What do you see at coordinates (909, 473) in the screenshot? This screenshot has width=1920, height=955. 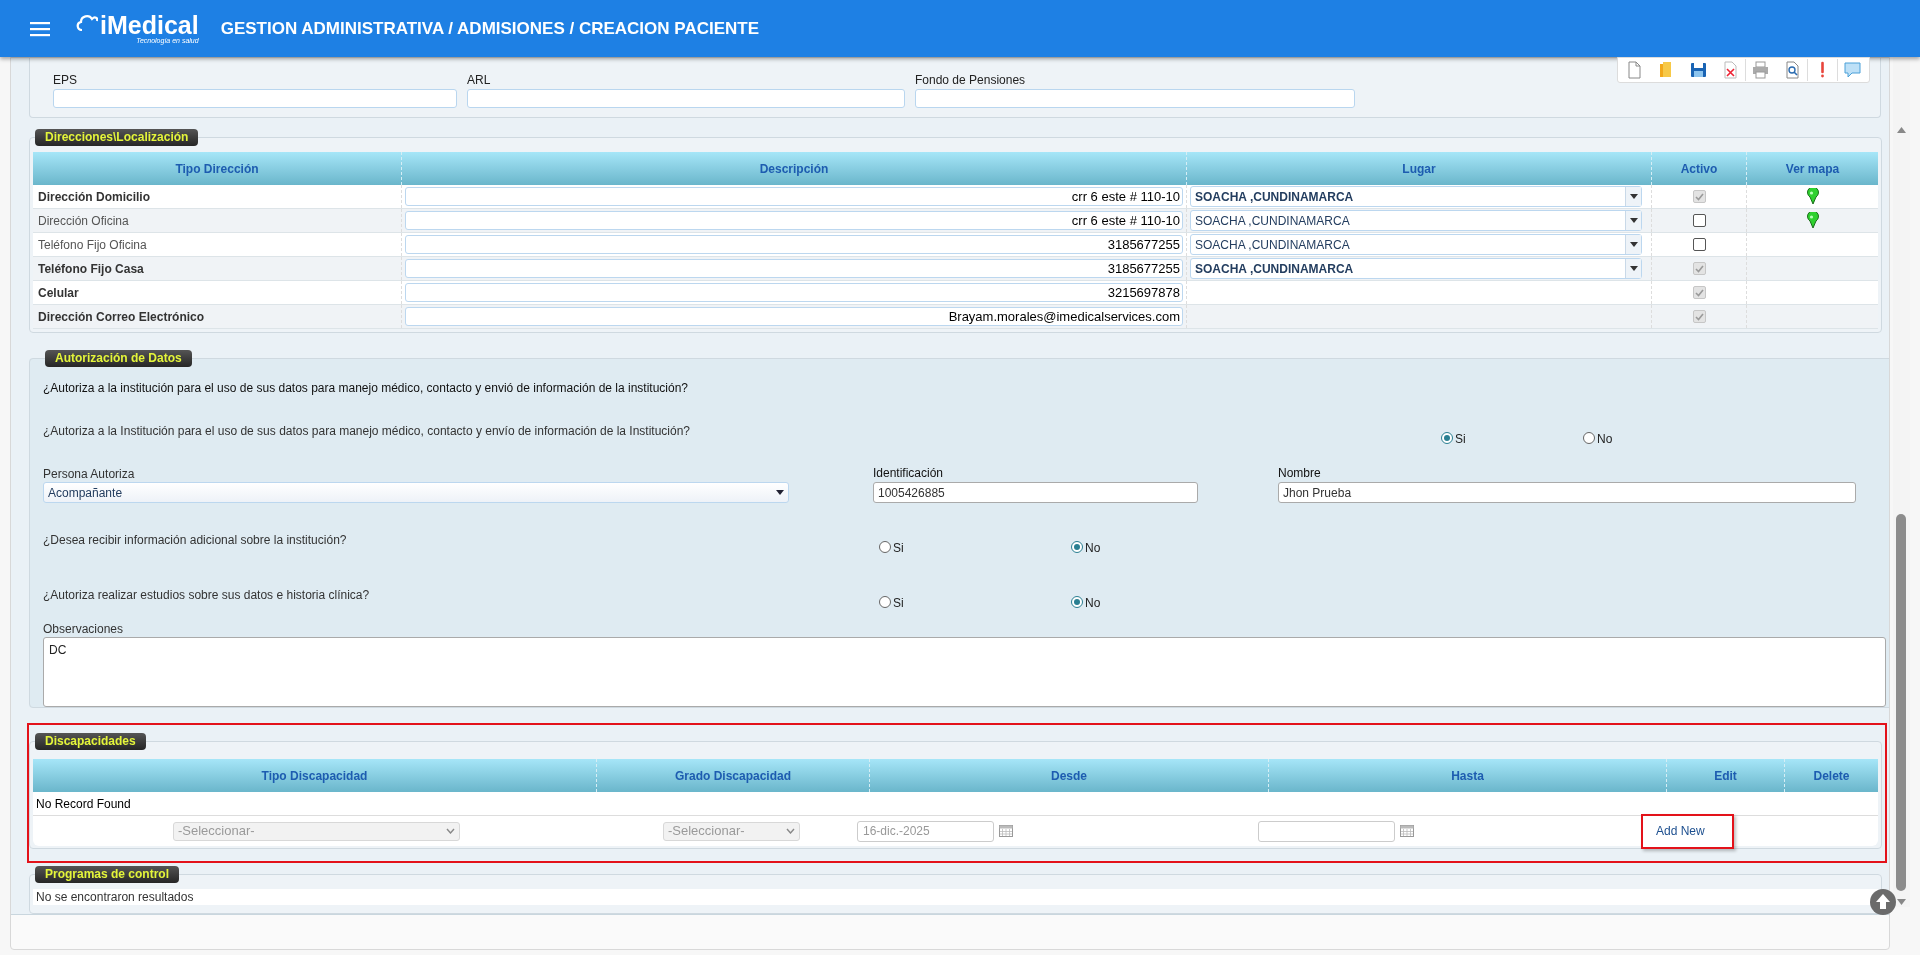 I see `field-label: Identificación` at bounding box center [909, 473].